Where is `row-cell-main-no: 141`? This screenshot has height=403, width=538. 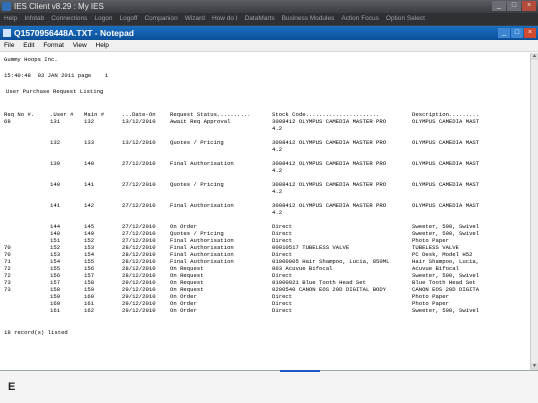 row-cell-main-no: 141 is located at coordinates (89, 184).